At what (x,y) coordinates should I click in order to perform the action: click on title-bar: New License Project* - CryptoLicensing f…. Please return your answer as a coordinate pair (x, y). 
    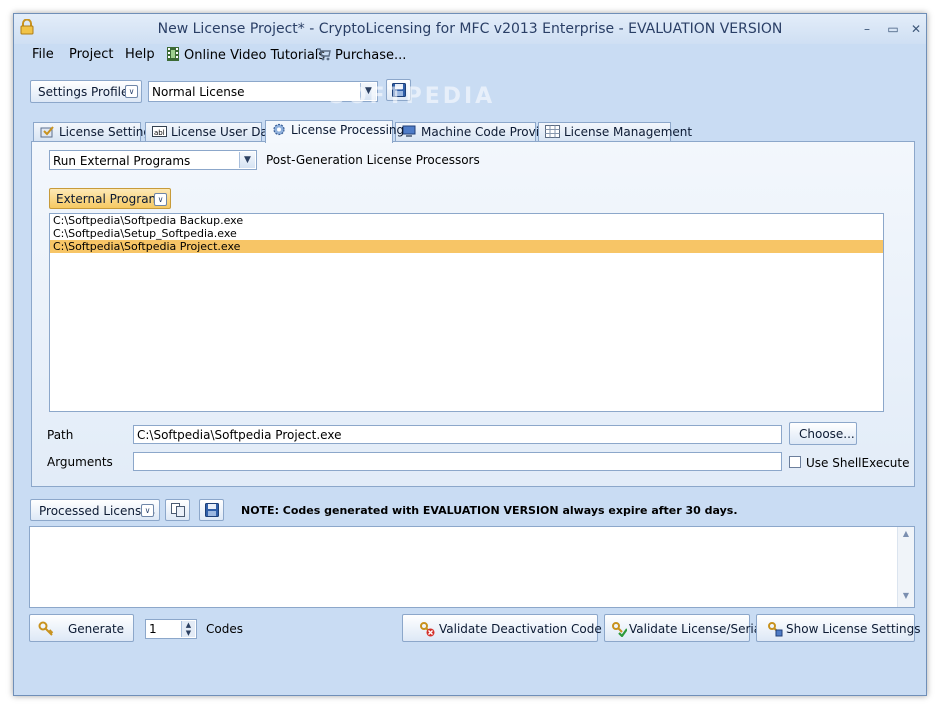
    Looking at the image, I should click on (470, 29).